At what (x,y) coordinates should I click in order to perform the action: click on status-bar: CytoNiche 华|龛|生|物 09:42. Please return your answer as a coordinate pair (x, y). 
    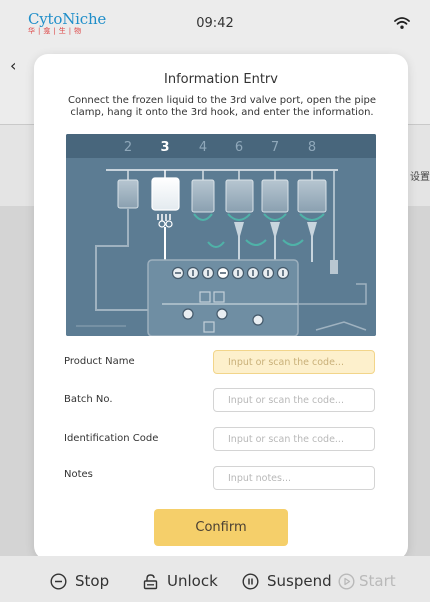
    Looking at the image, I should click on (215, 22).